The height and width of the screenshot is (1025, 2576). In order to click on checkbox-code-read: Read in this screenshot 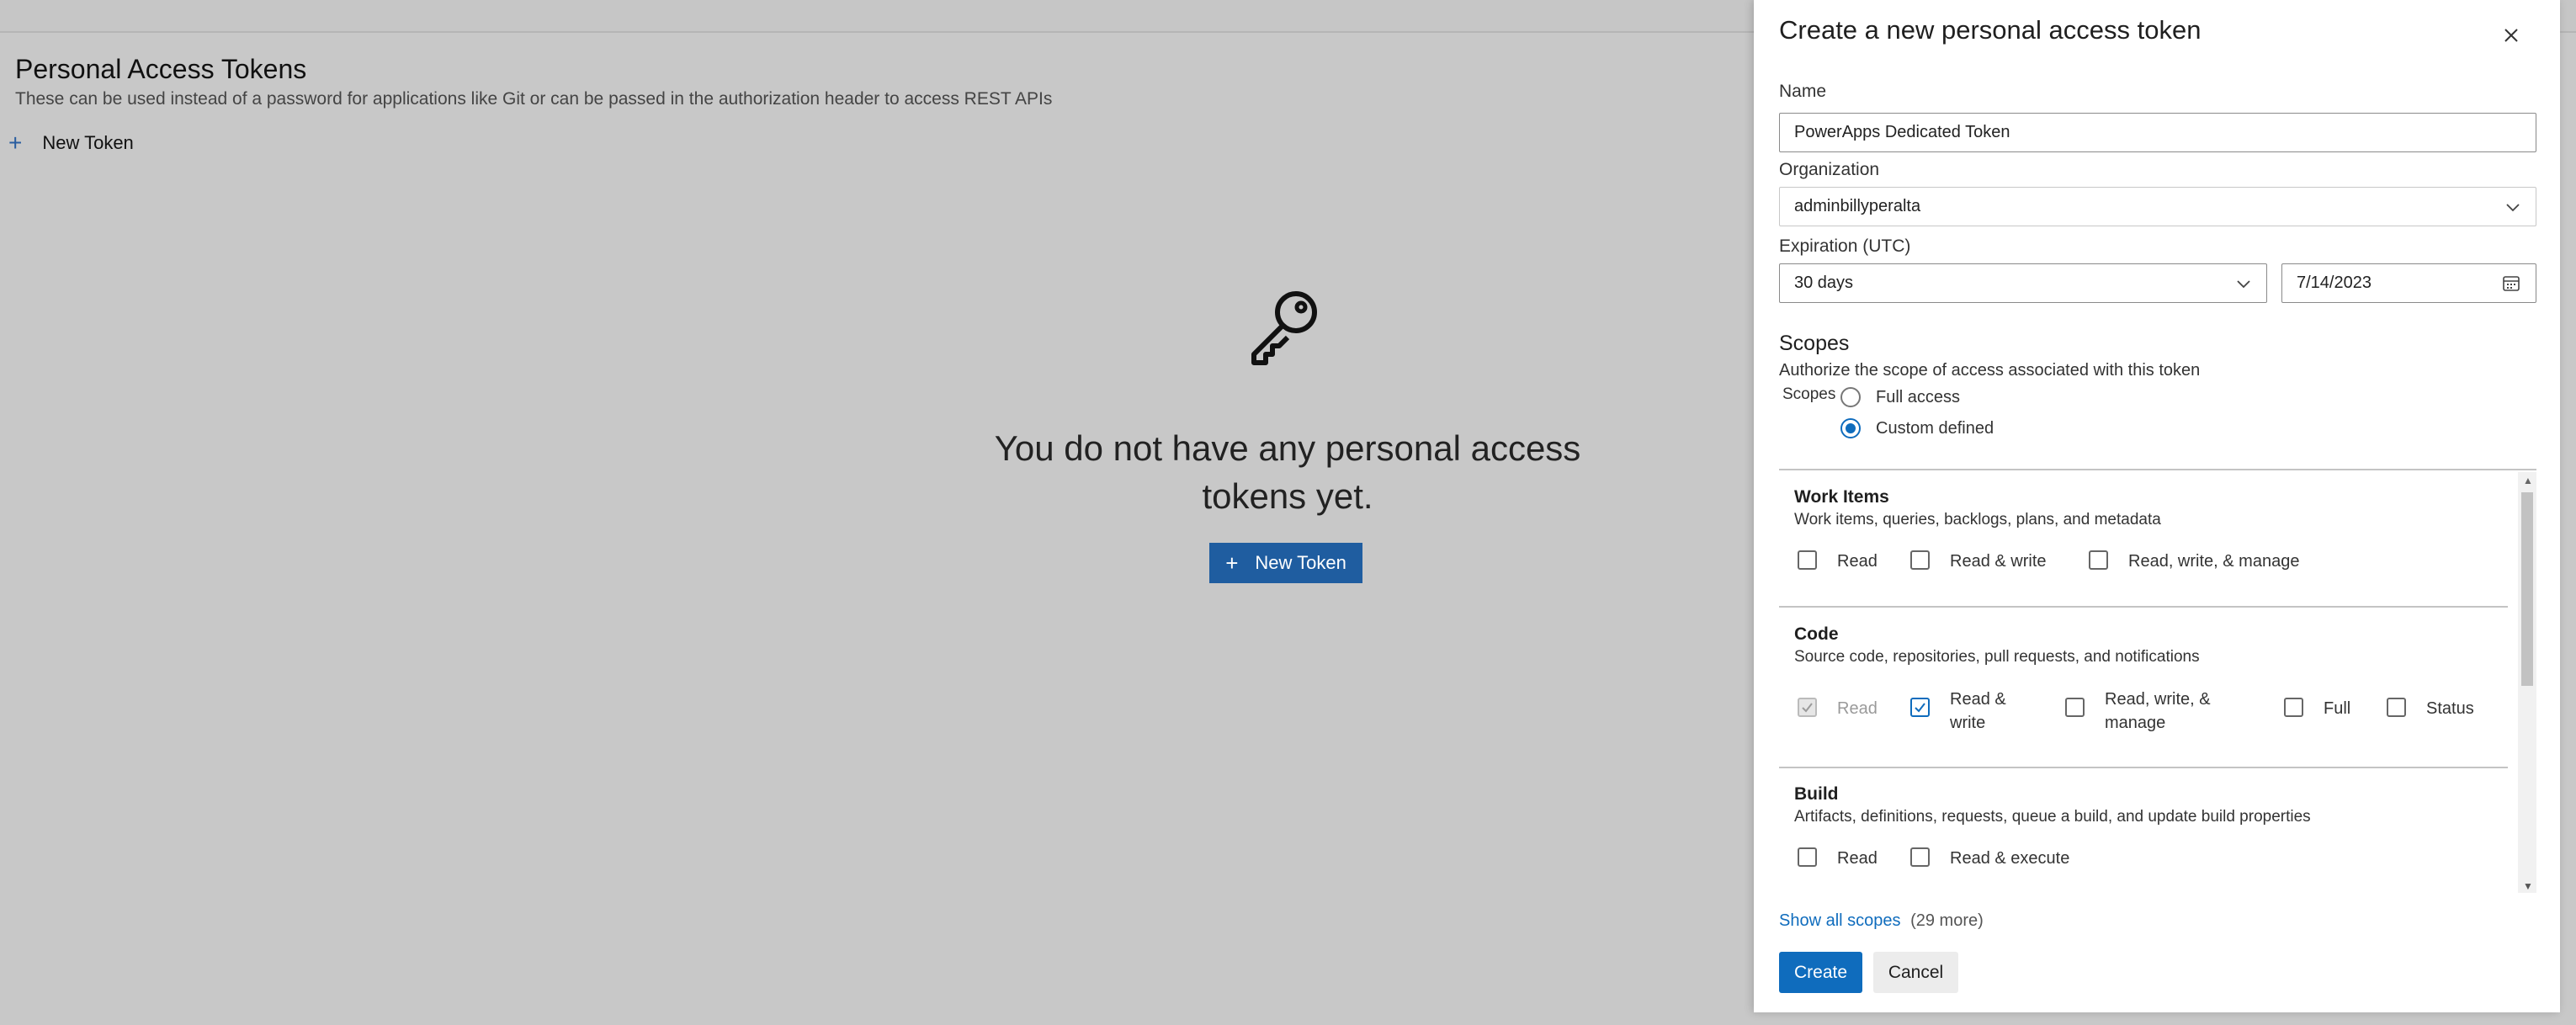, I will do `click(1838, 708)`.